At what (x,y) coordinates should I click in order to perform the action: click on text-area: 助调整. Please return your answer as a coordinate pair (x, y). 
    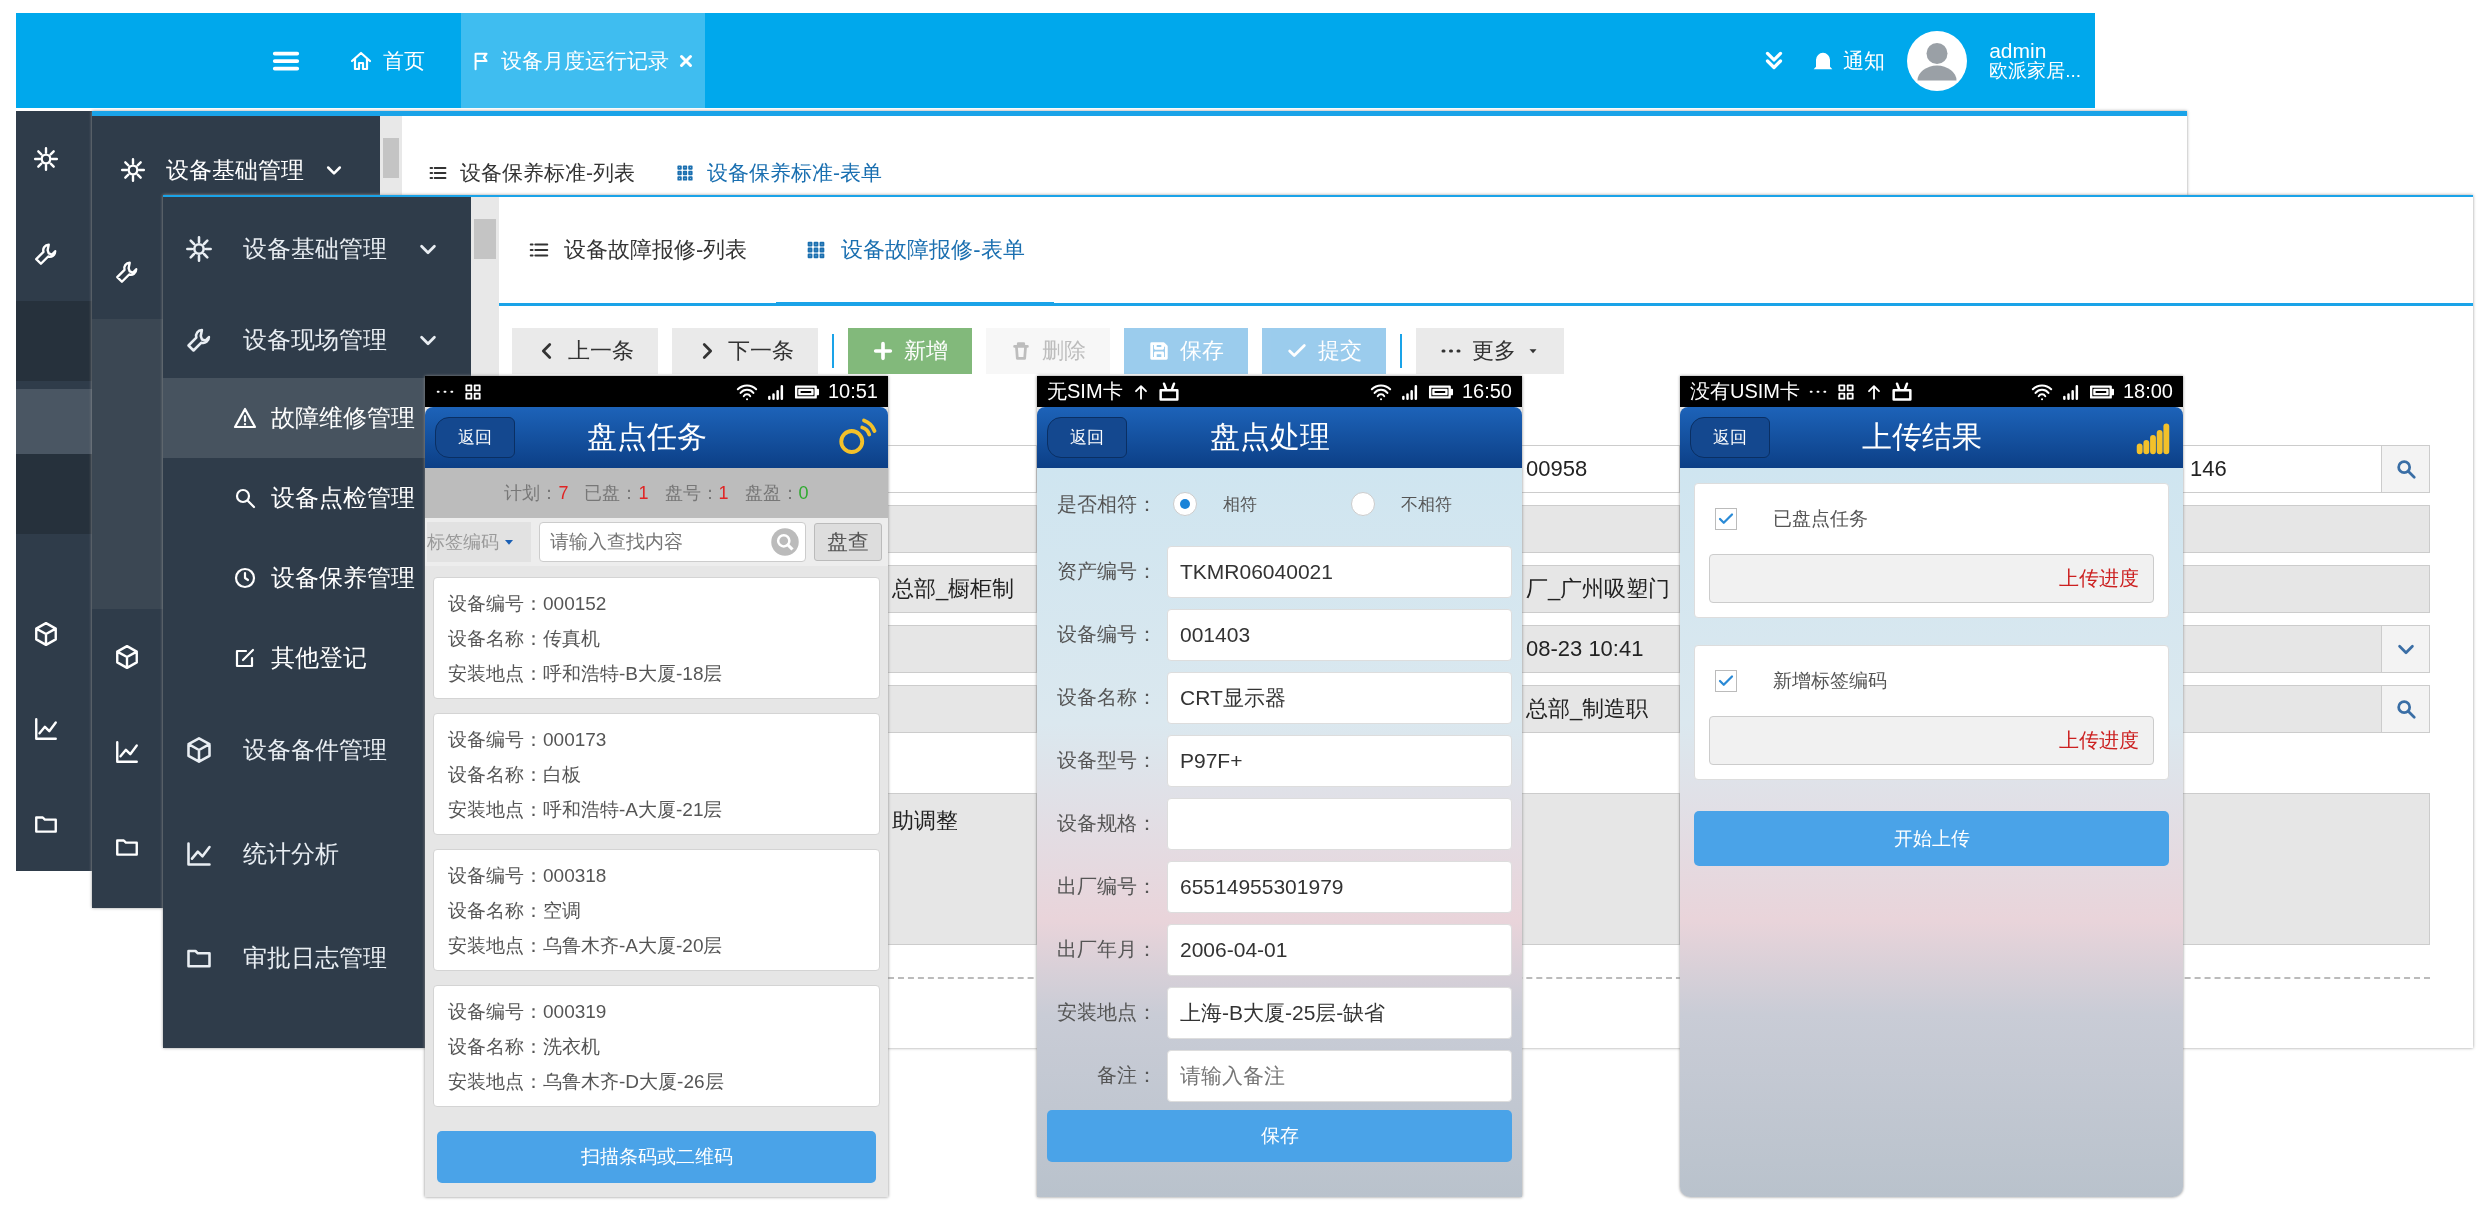
    Looking at the image, I should click on (962, 869).